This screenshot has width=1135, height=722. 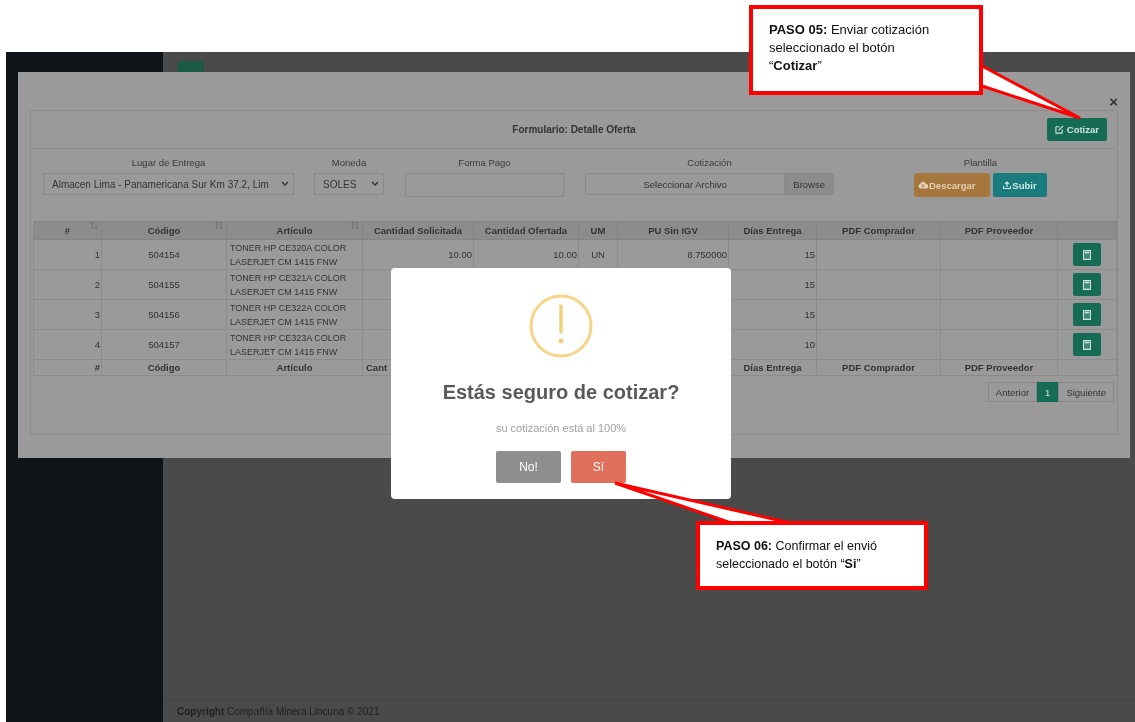 What do you see at coordinates (168, 162) in the screenshot?
I see `field-label: Lugar de Entrega` at bounding box center [168, 162].